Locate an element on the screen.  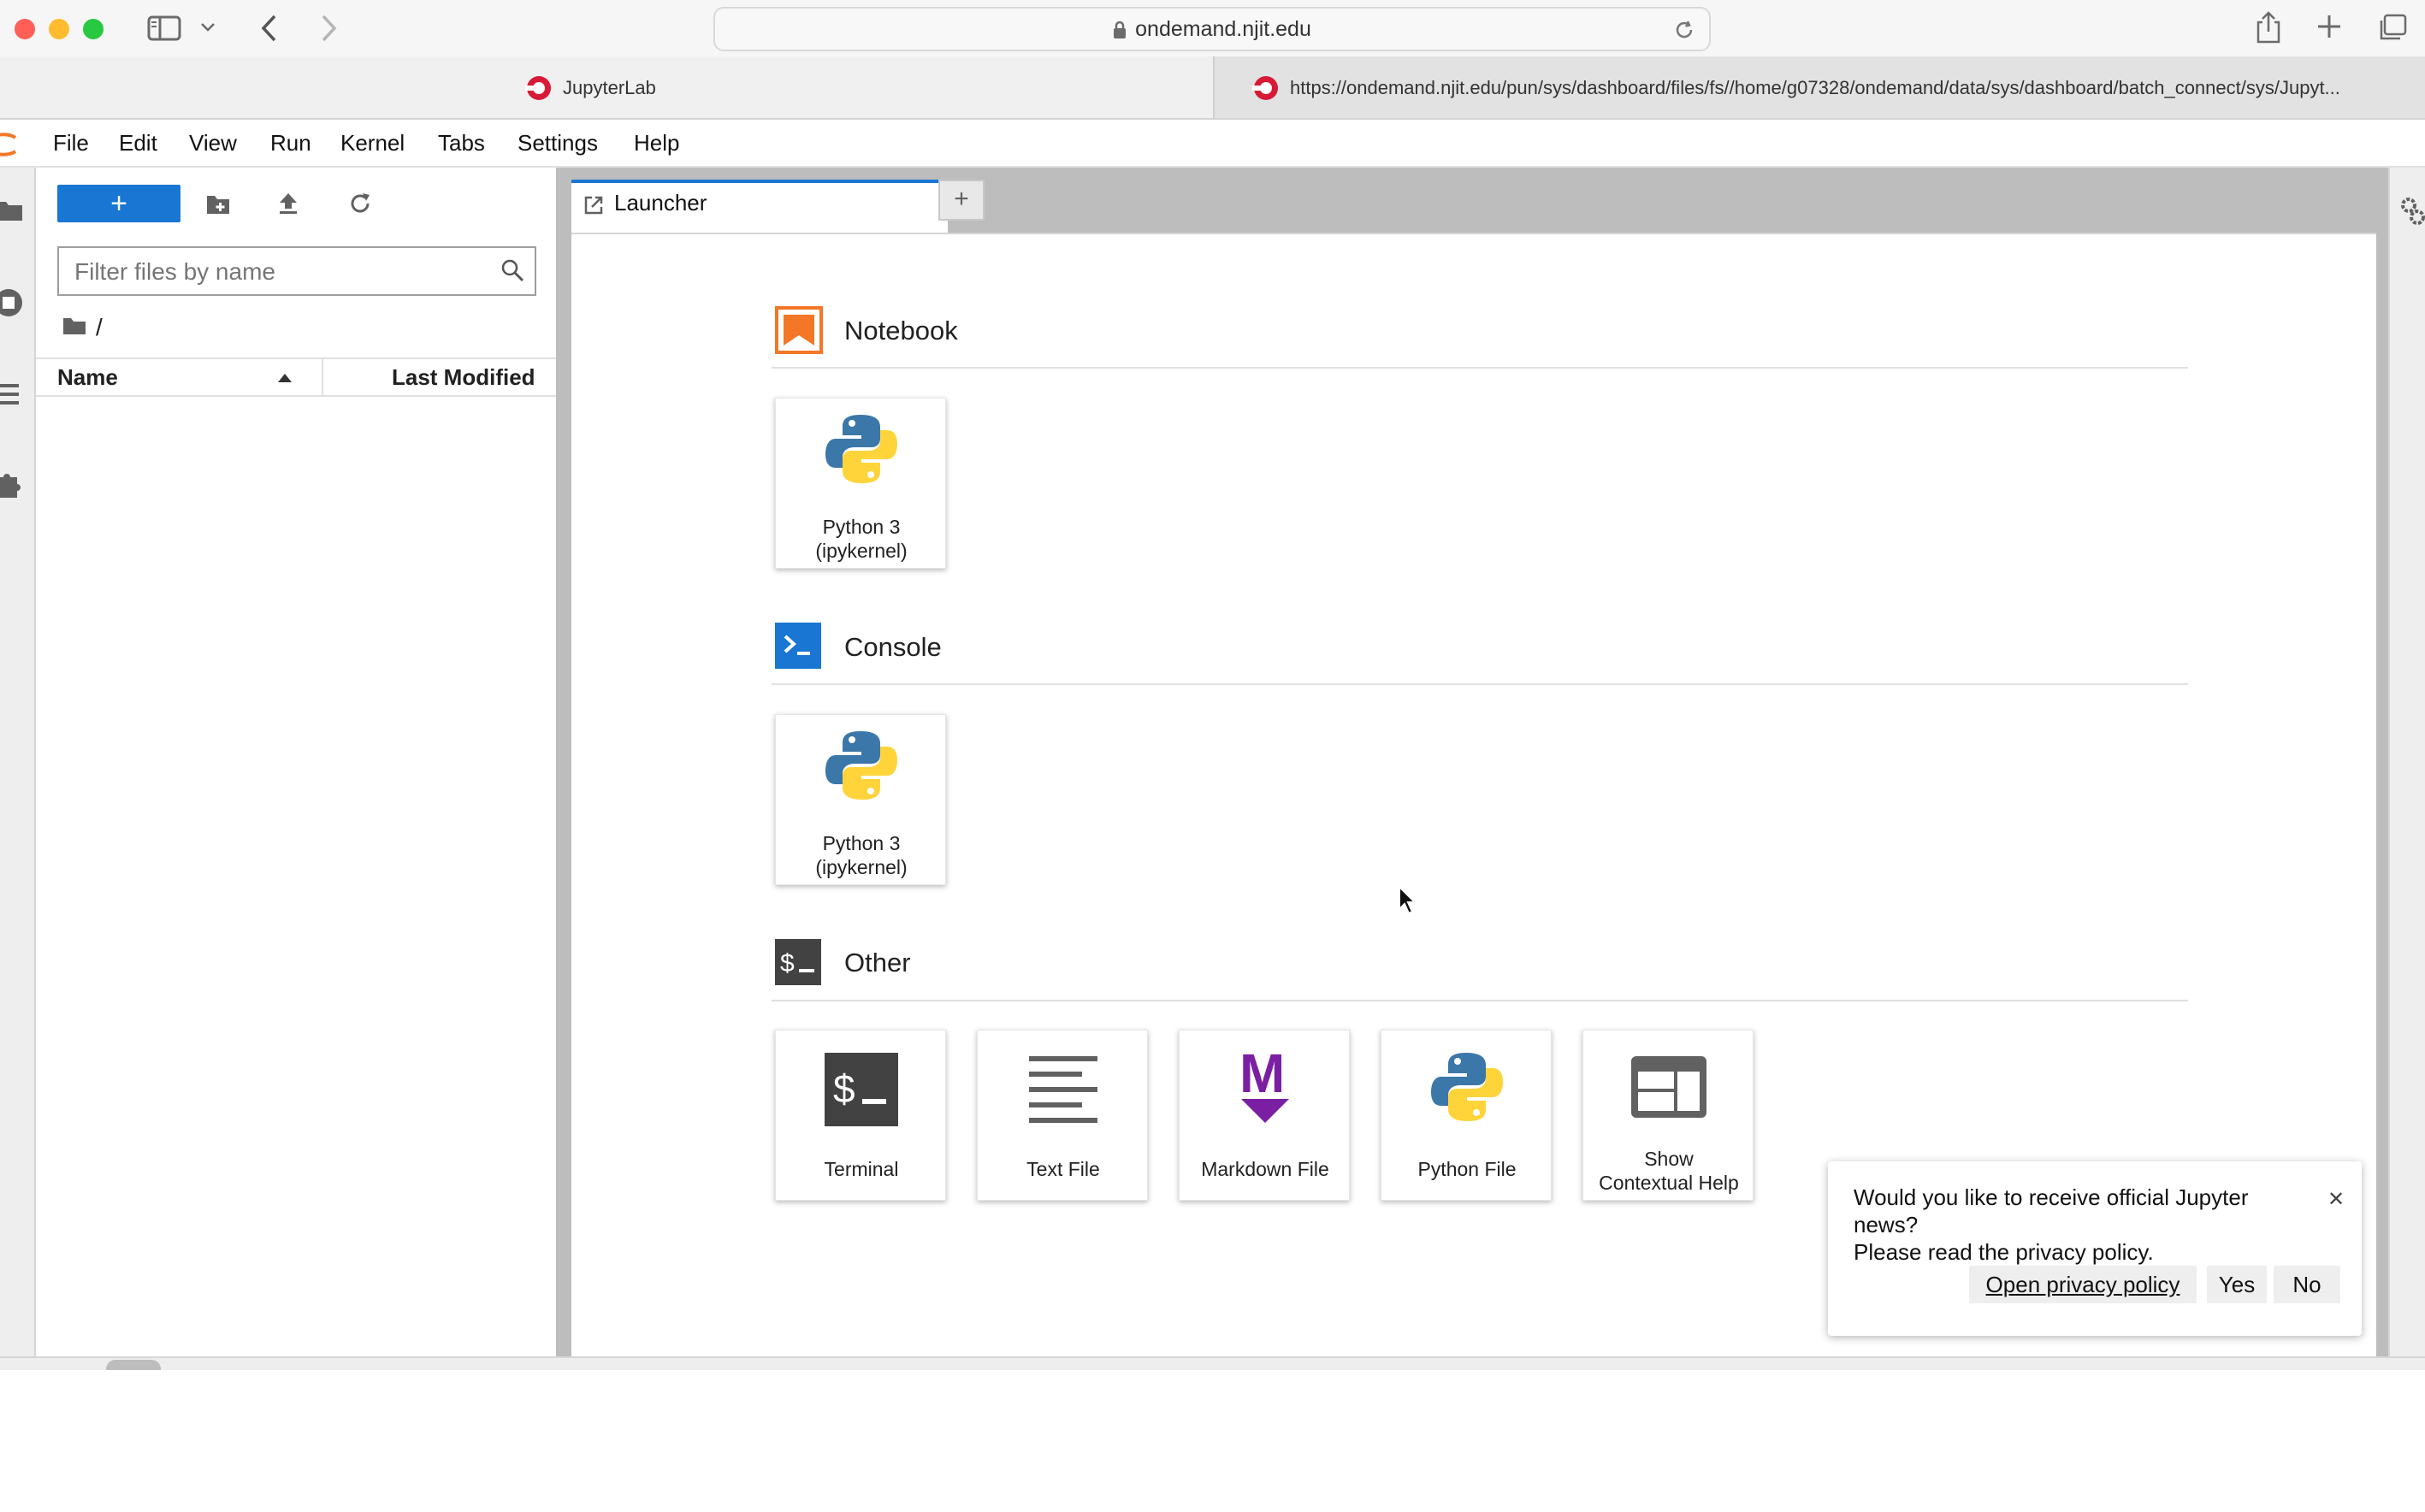
card-label: Text File is located at coordinates (1063, 1169).